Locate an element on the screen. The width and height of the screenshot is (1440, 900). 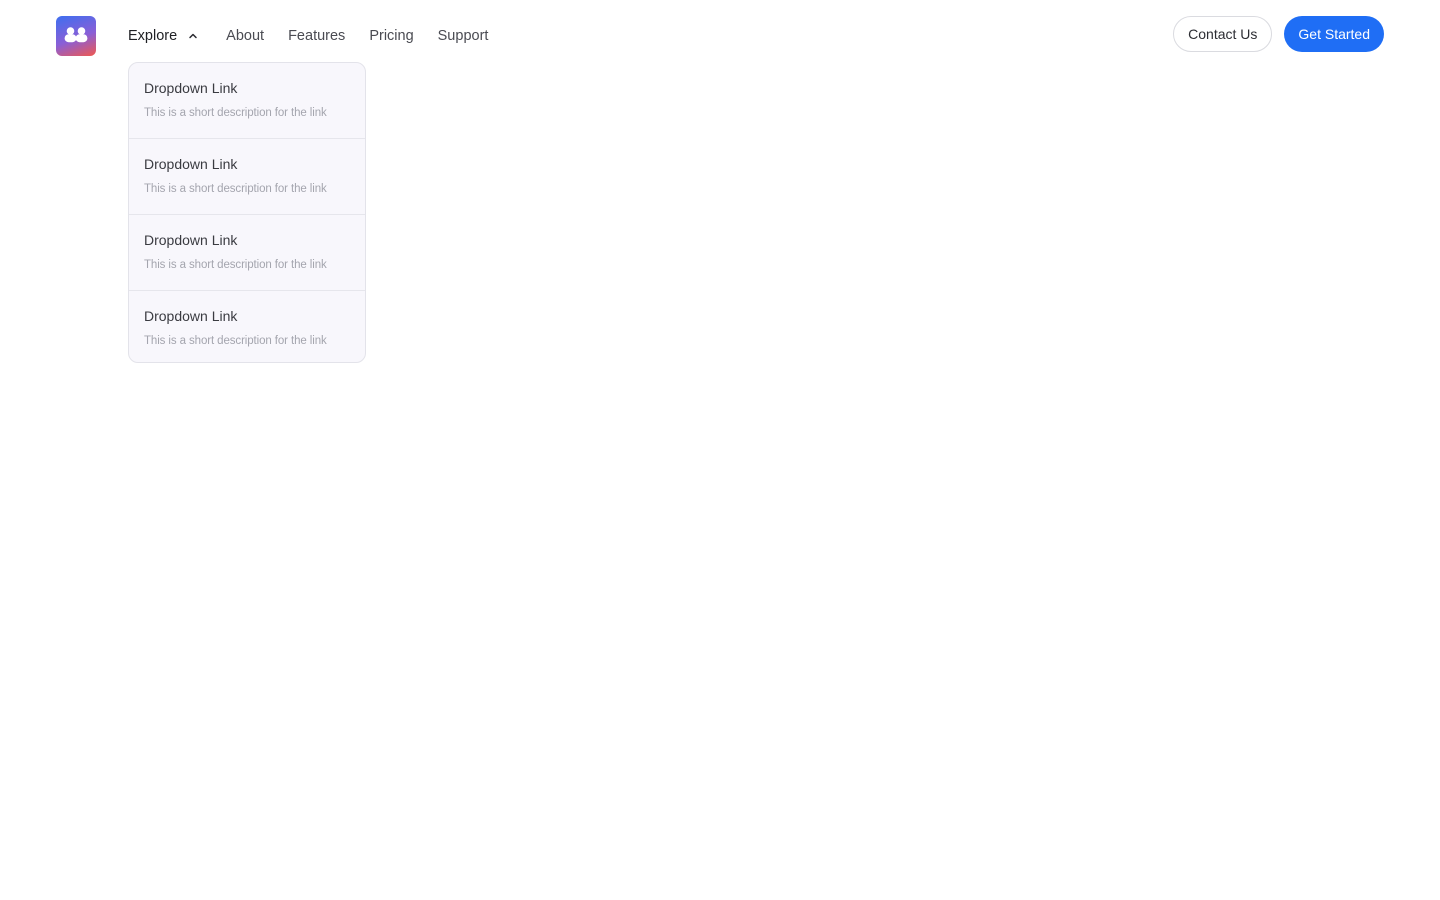
brand-logo is located at coordinates (76, 36).